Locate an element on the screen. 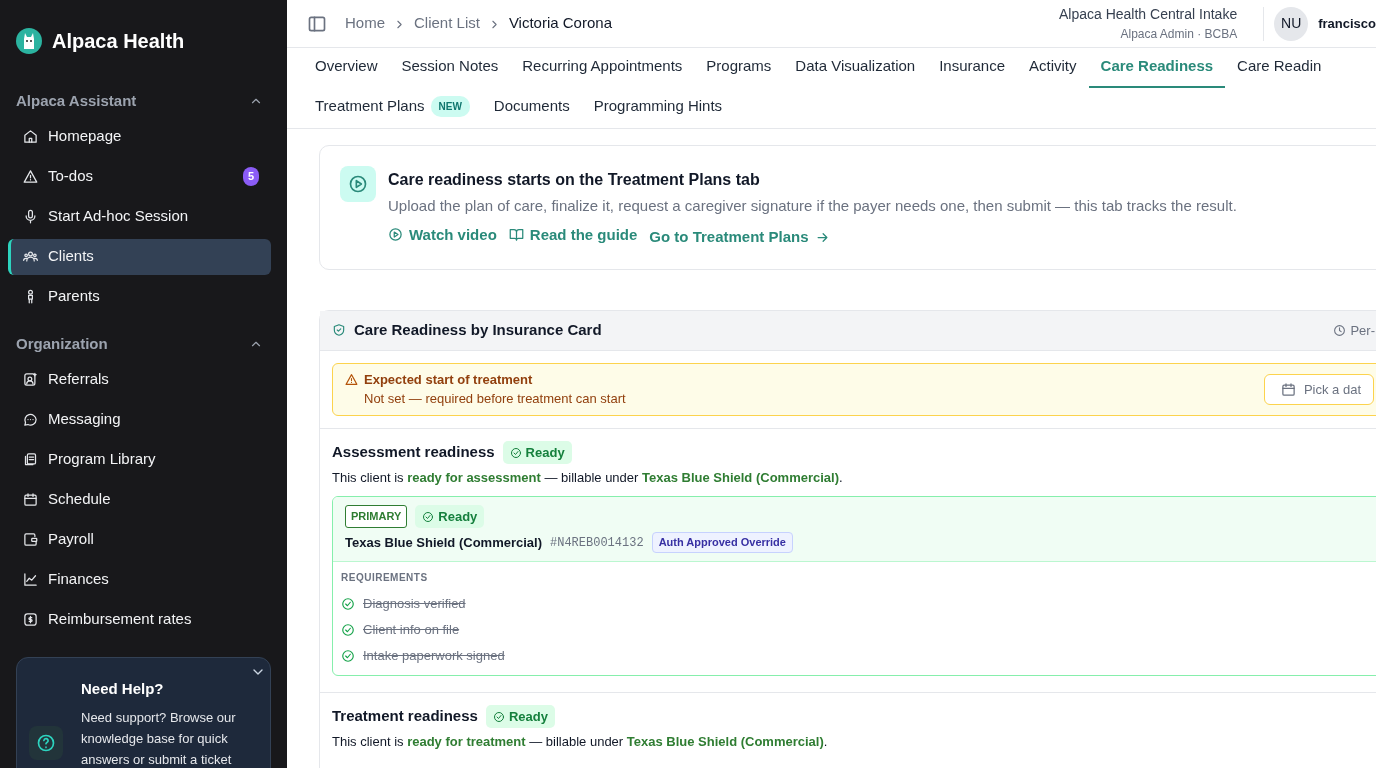 The image size is (1376, 768). help-title: Need Help? is located at coordinates (123, 689).